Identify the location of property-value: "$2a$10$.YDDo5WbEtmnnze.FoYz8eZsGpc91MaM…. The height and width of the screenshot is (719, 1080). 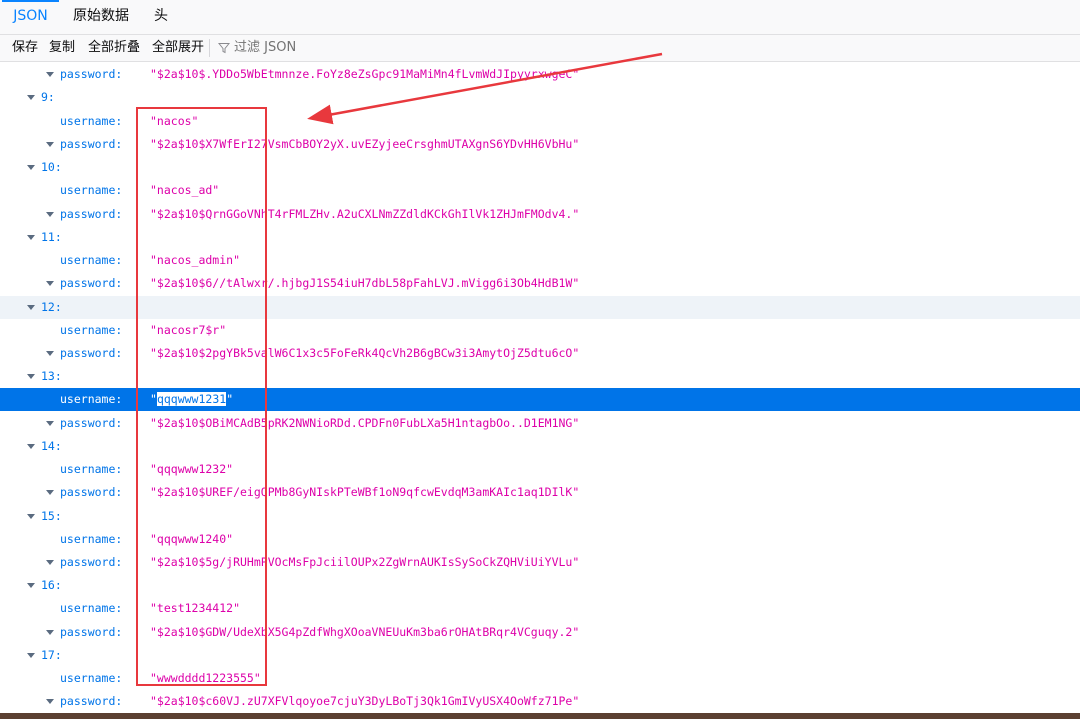
(365, 74).